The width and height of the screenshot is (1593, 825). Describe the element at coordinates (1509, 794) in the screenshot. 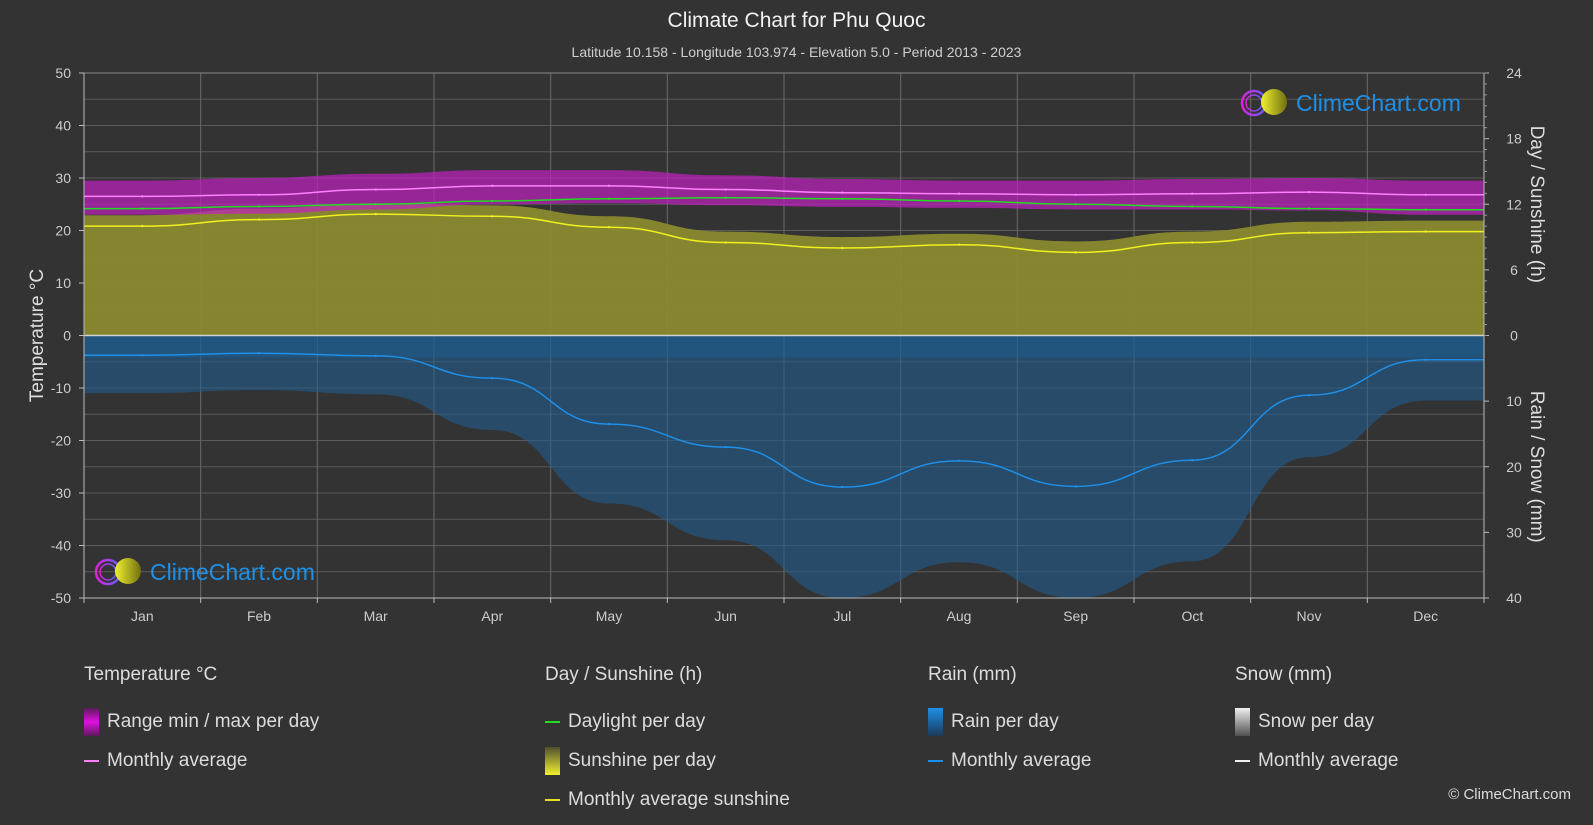

I see `copyright: © ClimeChart.com` at that location.